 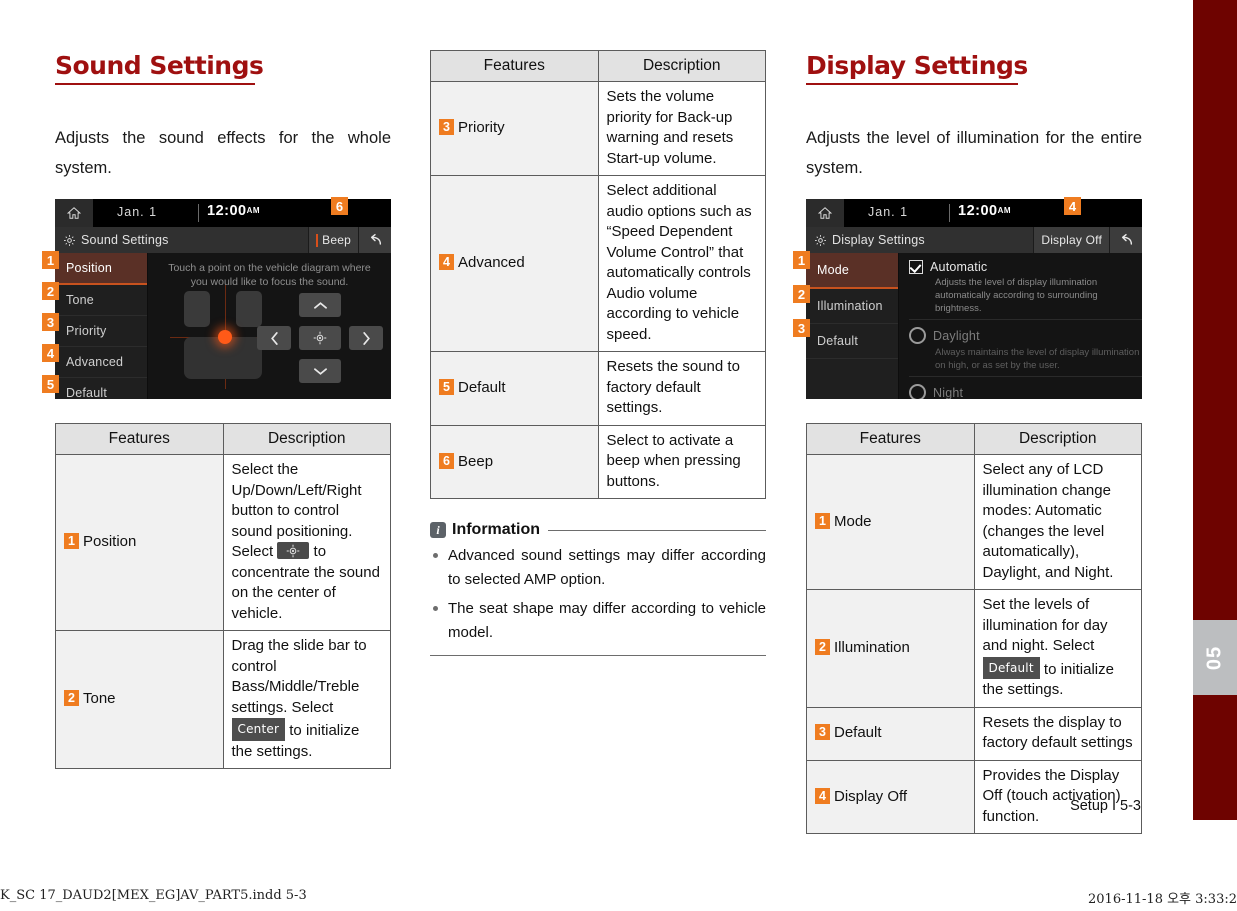 I want to click on feature-label: Position, so click(x=110, y=542).